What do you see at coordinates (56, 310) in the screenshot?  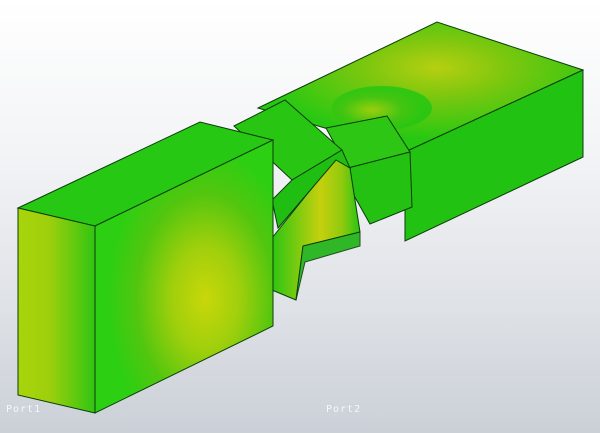 I see `left-guide-end-face` at bounding box center [56, 310].